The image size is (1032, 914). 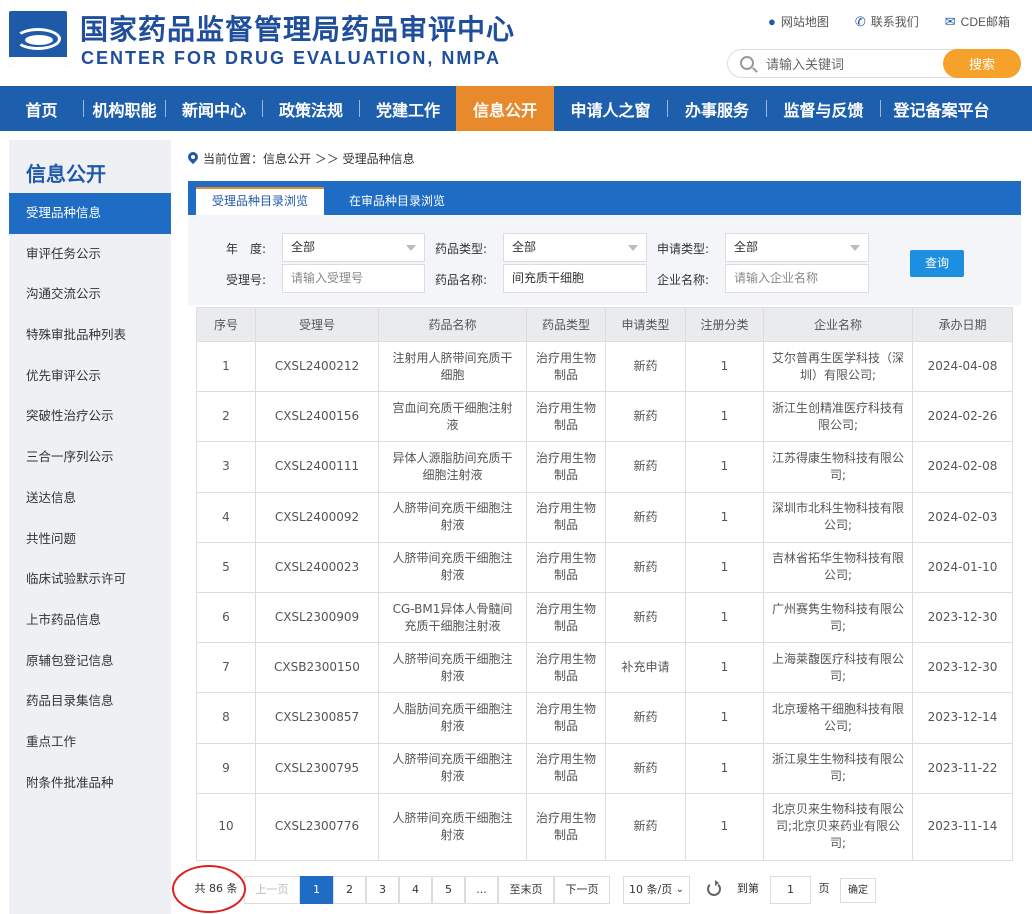 I want to click on cell-drug-name: 人脂肪间充质干细胞注射液, so click(x=452, y=718).